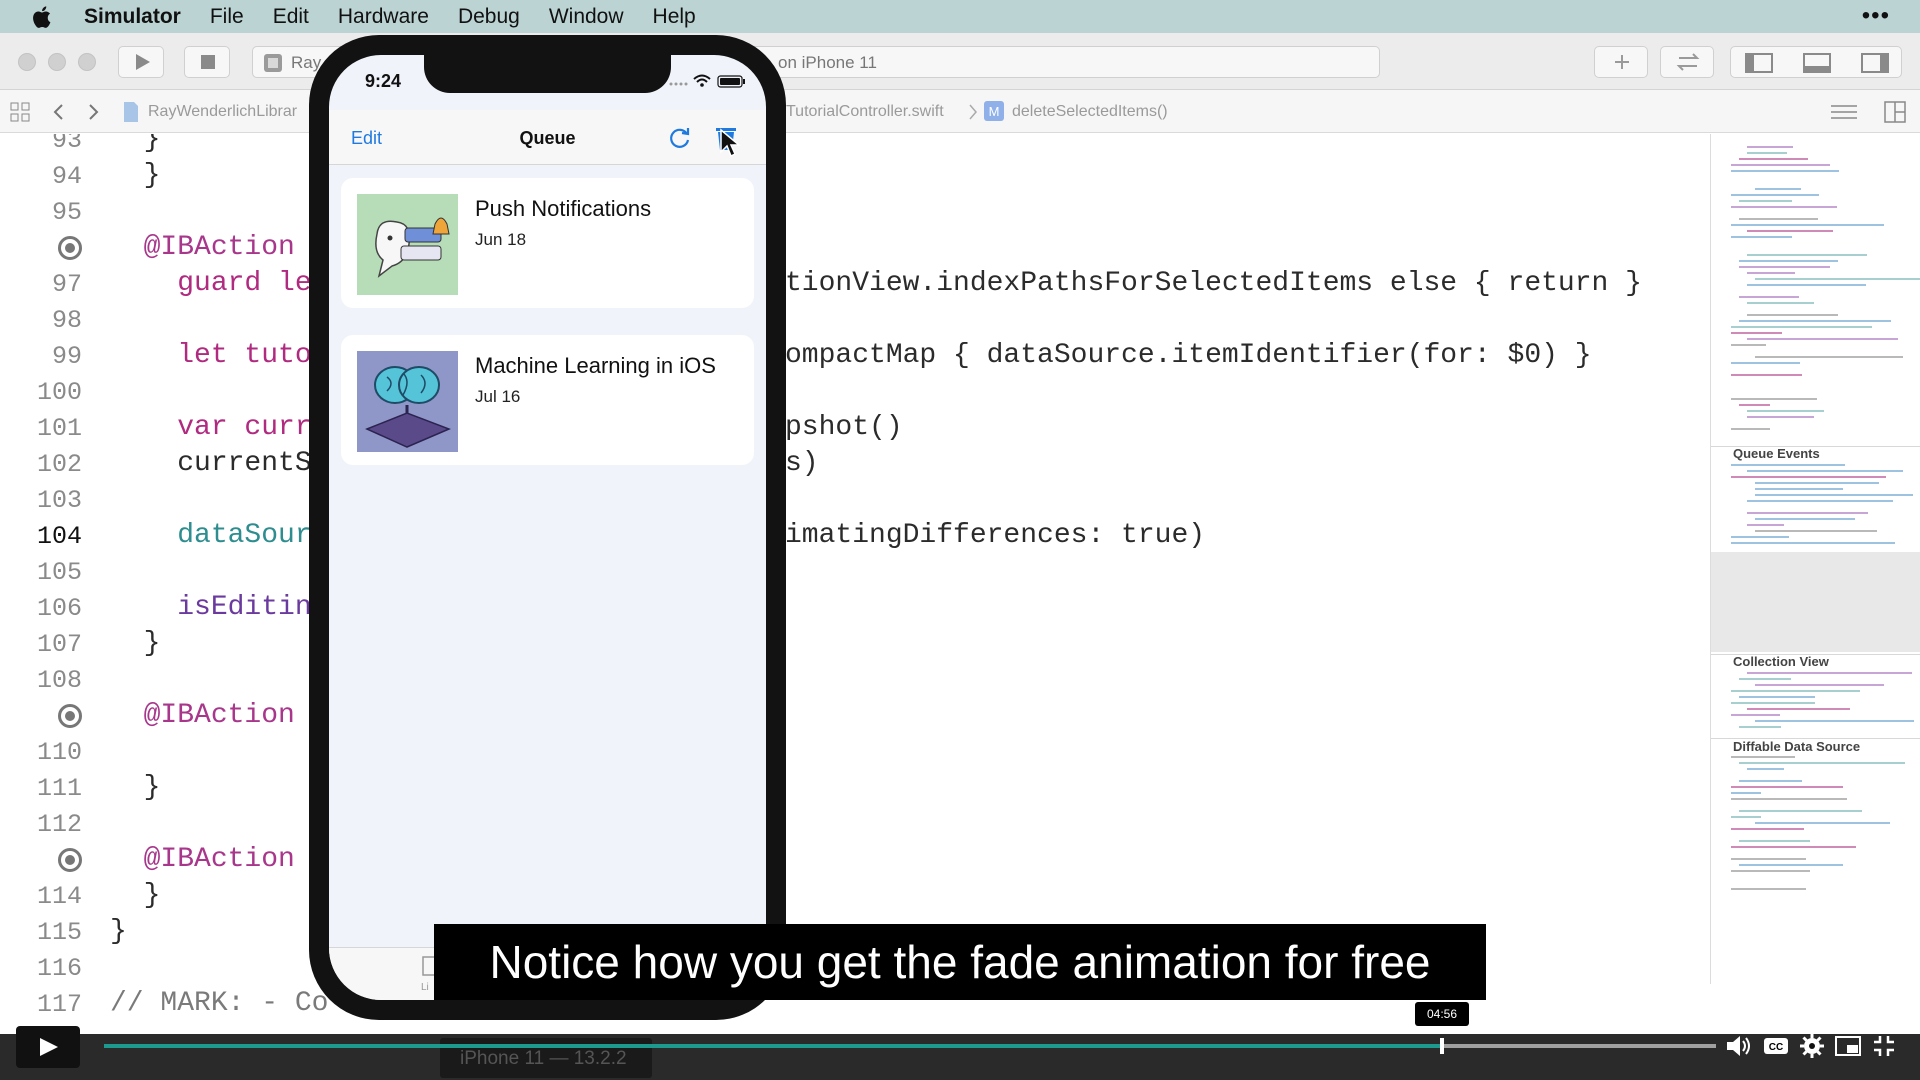 The width and height of the screenshot is (1920, 1080). I want to click on closed-captions-icon: CC, so click(1776, 1046).